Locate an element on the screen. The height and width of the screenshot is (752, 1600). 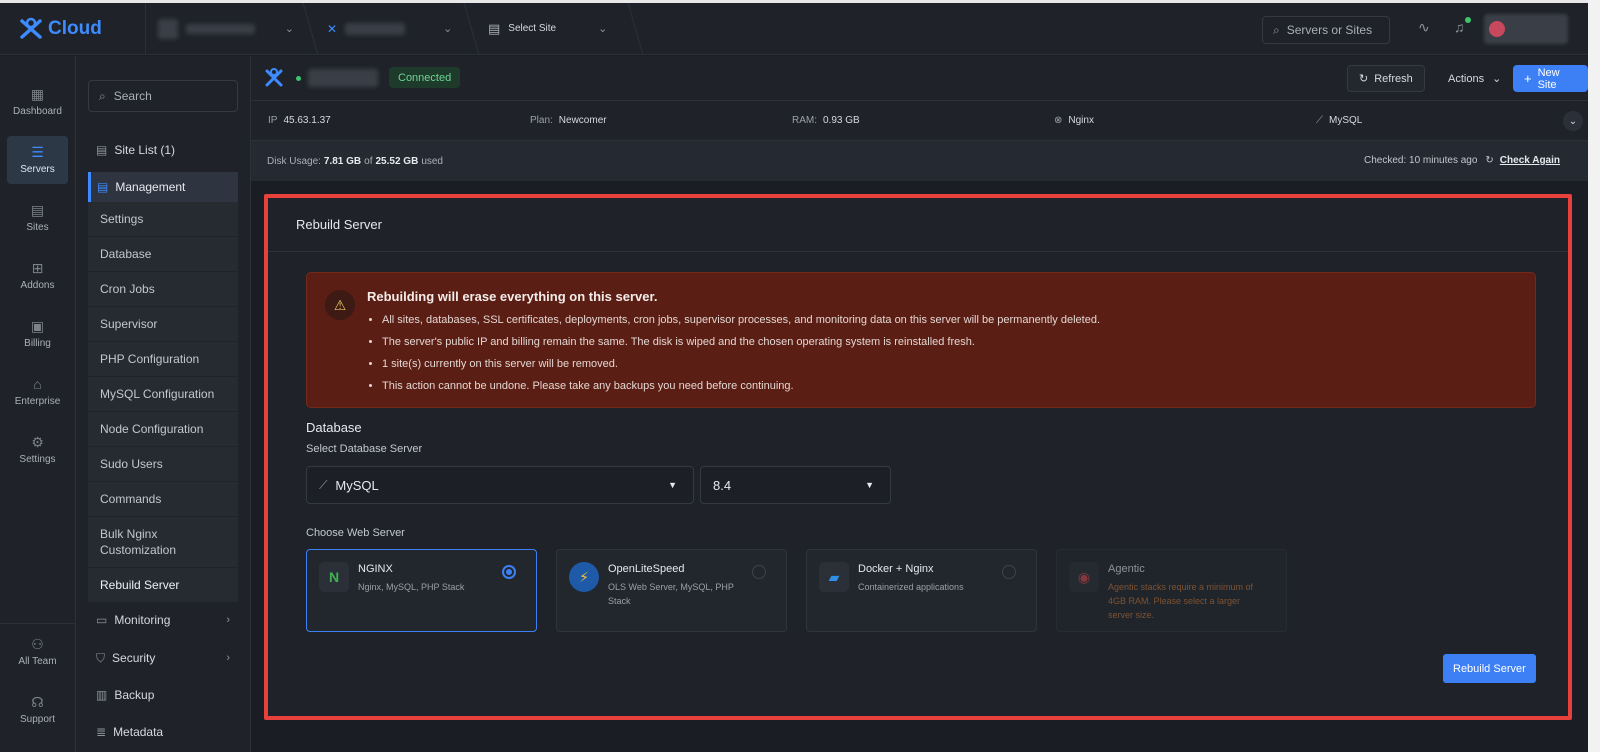
subnav-metadata: ≣ Metadata is located at coordinates (163, 732).